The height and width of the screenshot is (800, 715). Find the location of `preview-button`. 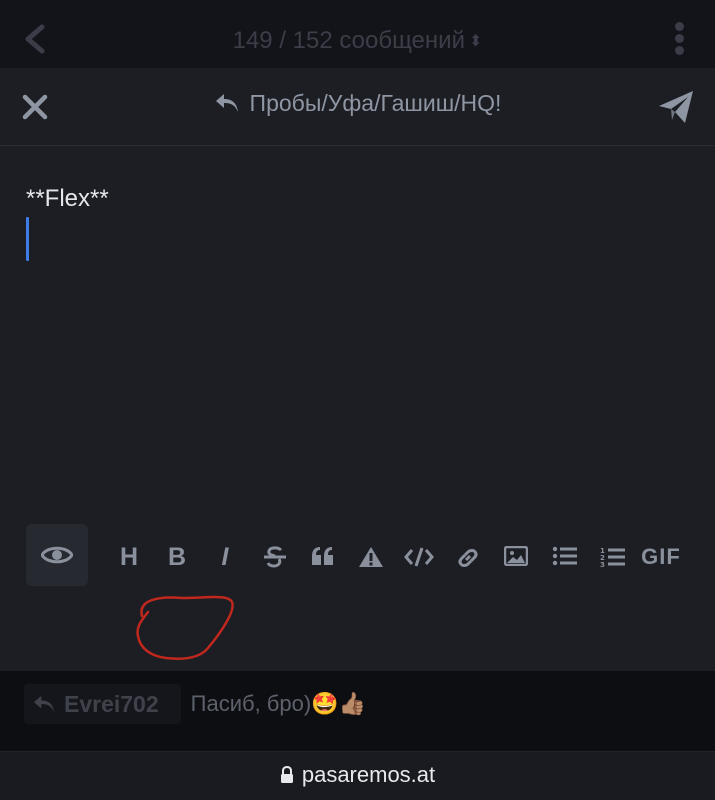

preview-button is located at coordinates (57, 555).